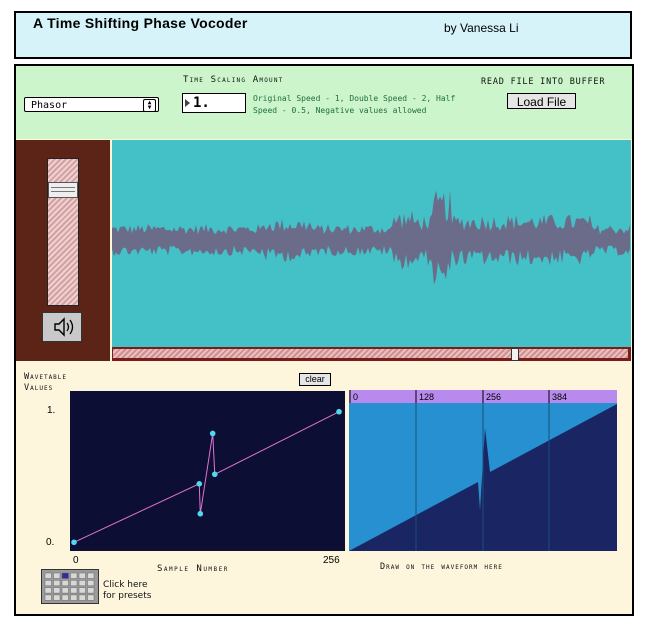 Image resolution: width=651 pixels, height=632 pixels. I want to click on waveform-graphic, so click(371, 237).